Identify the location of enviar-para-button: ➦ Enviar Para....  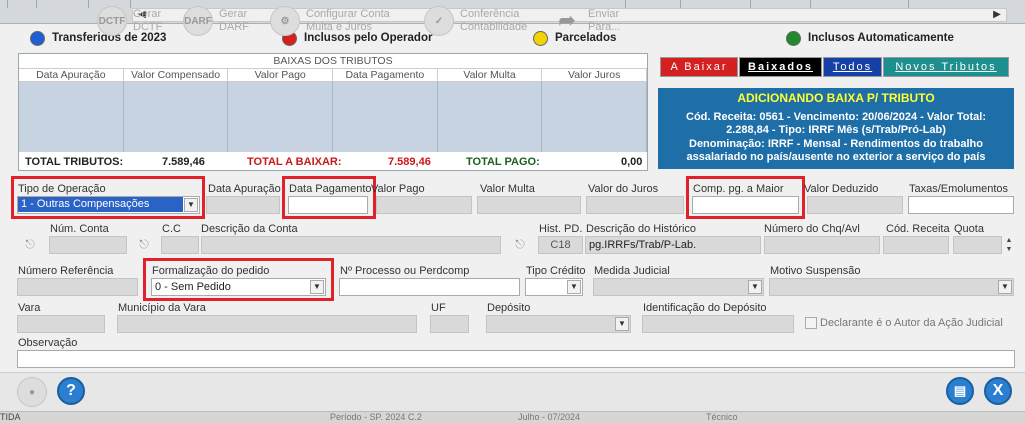
(586, 21).